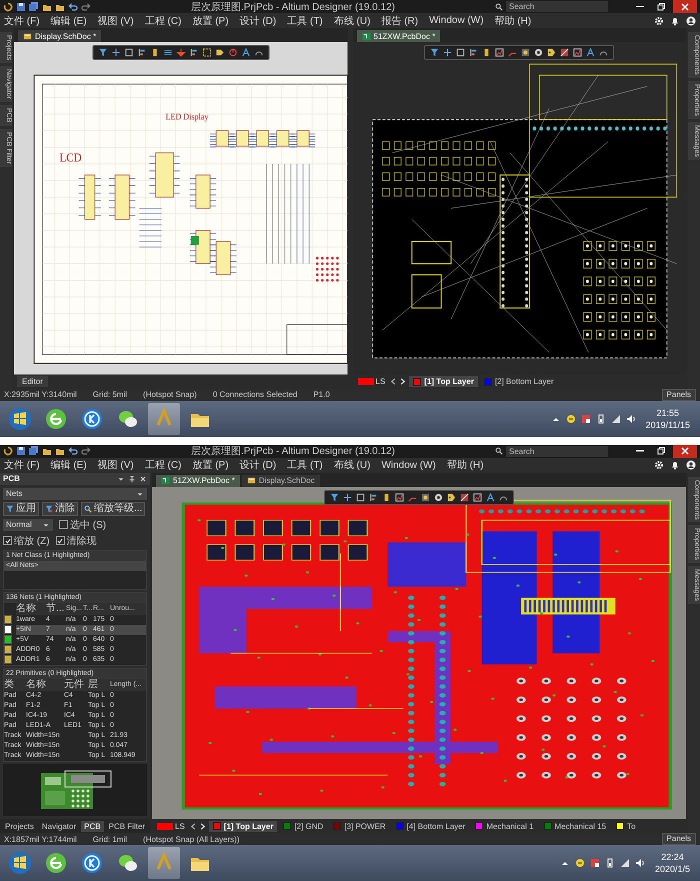  I want to click on layer-tab: [3] POWER, so click(359, 826).